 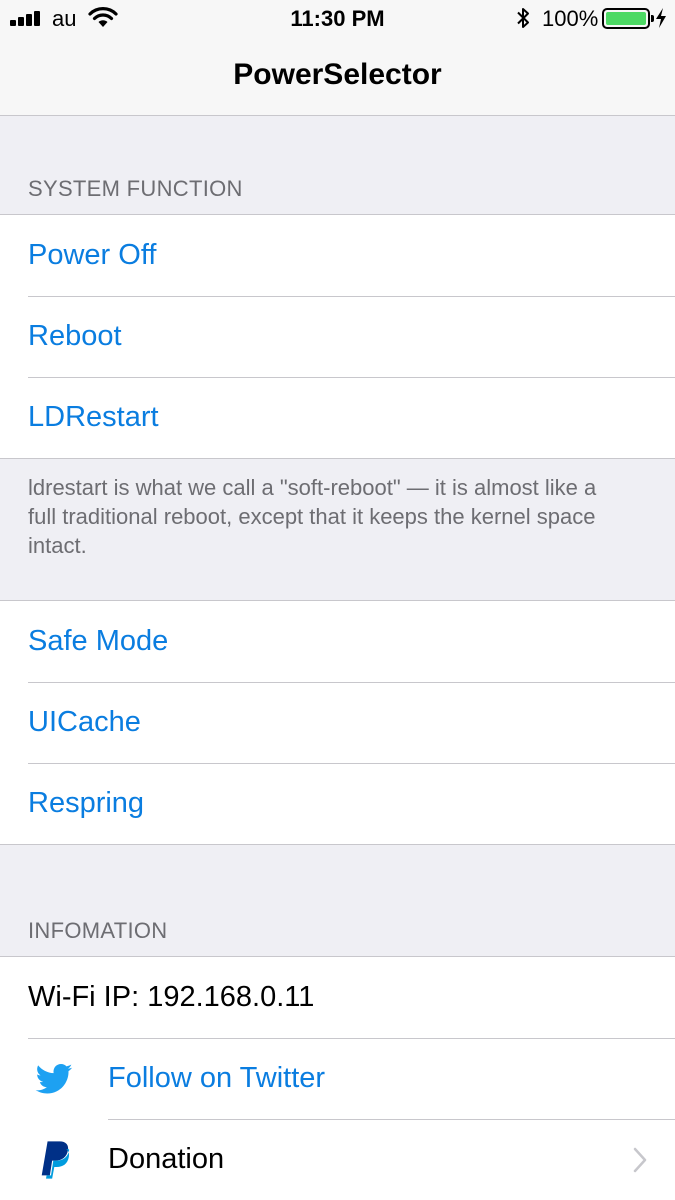 I want to click on uicache-button: UICache, so click(x=337, y=722).